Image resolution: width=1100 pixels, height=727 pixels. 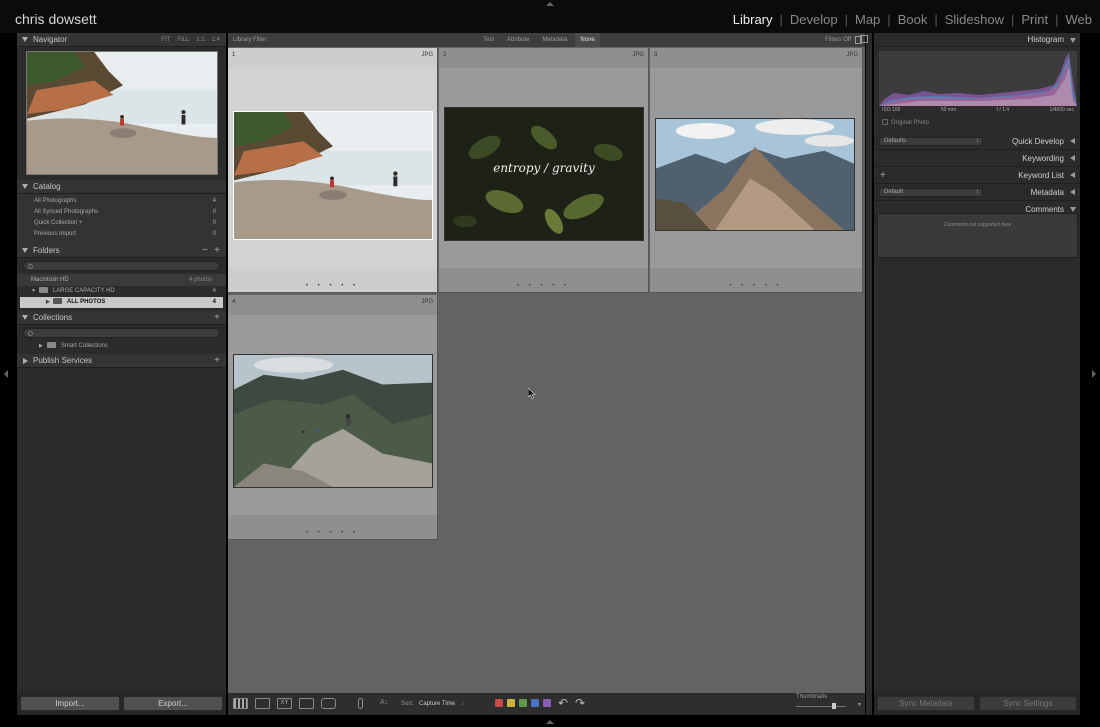 What do you see at coordinates (547, 703) in the screenshot?
I see `label-purple-icon` at bounding box center [547, 703].